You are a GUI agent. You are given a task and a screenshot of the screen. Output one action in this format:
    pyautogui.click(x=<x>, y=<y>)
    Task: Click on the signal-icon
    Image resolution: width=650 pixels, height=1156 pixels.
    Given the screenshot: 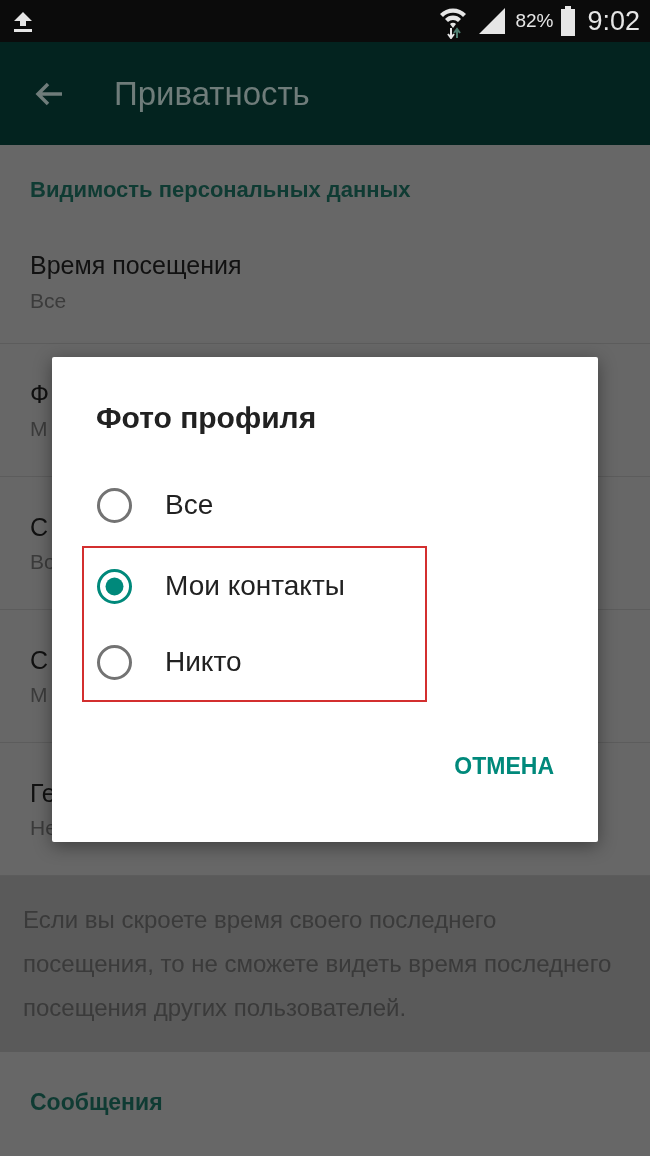 What is the action you would take?
    pyautogui.click(x=492, y=21)
    